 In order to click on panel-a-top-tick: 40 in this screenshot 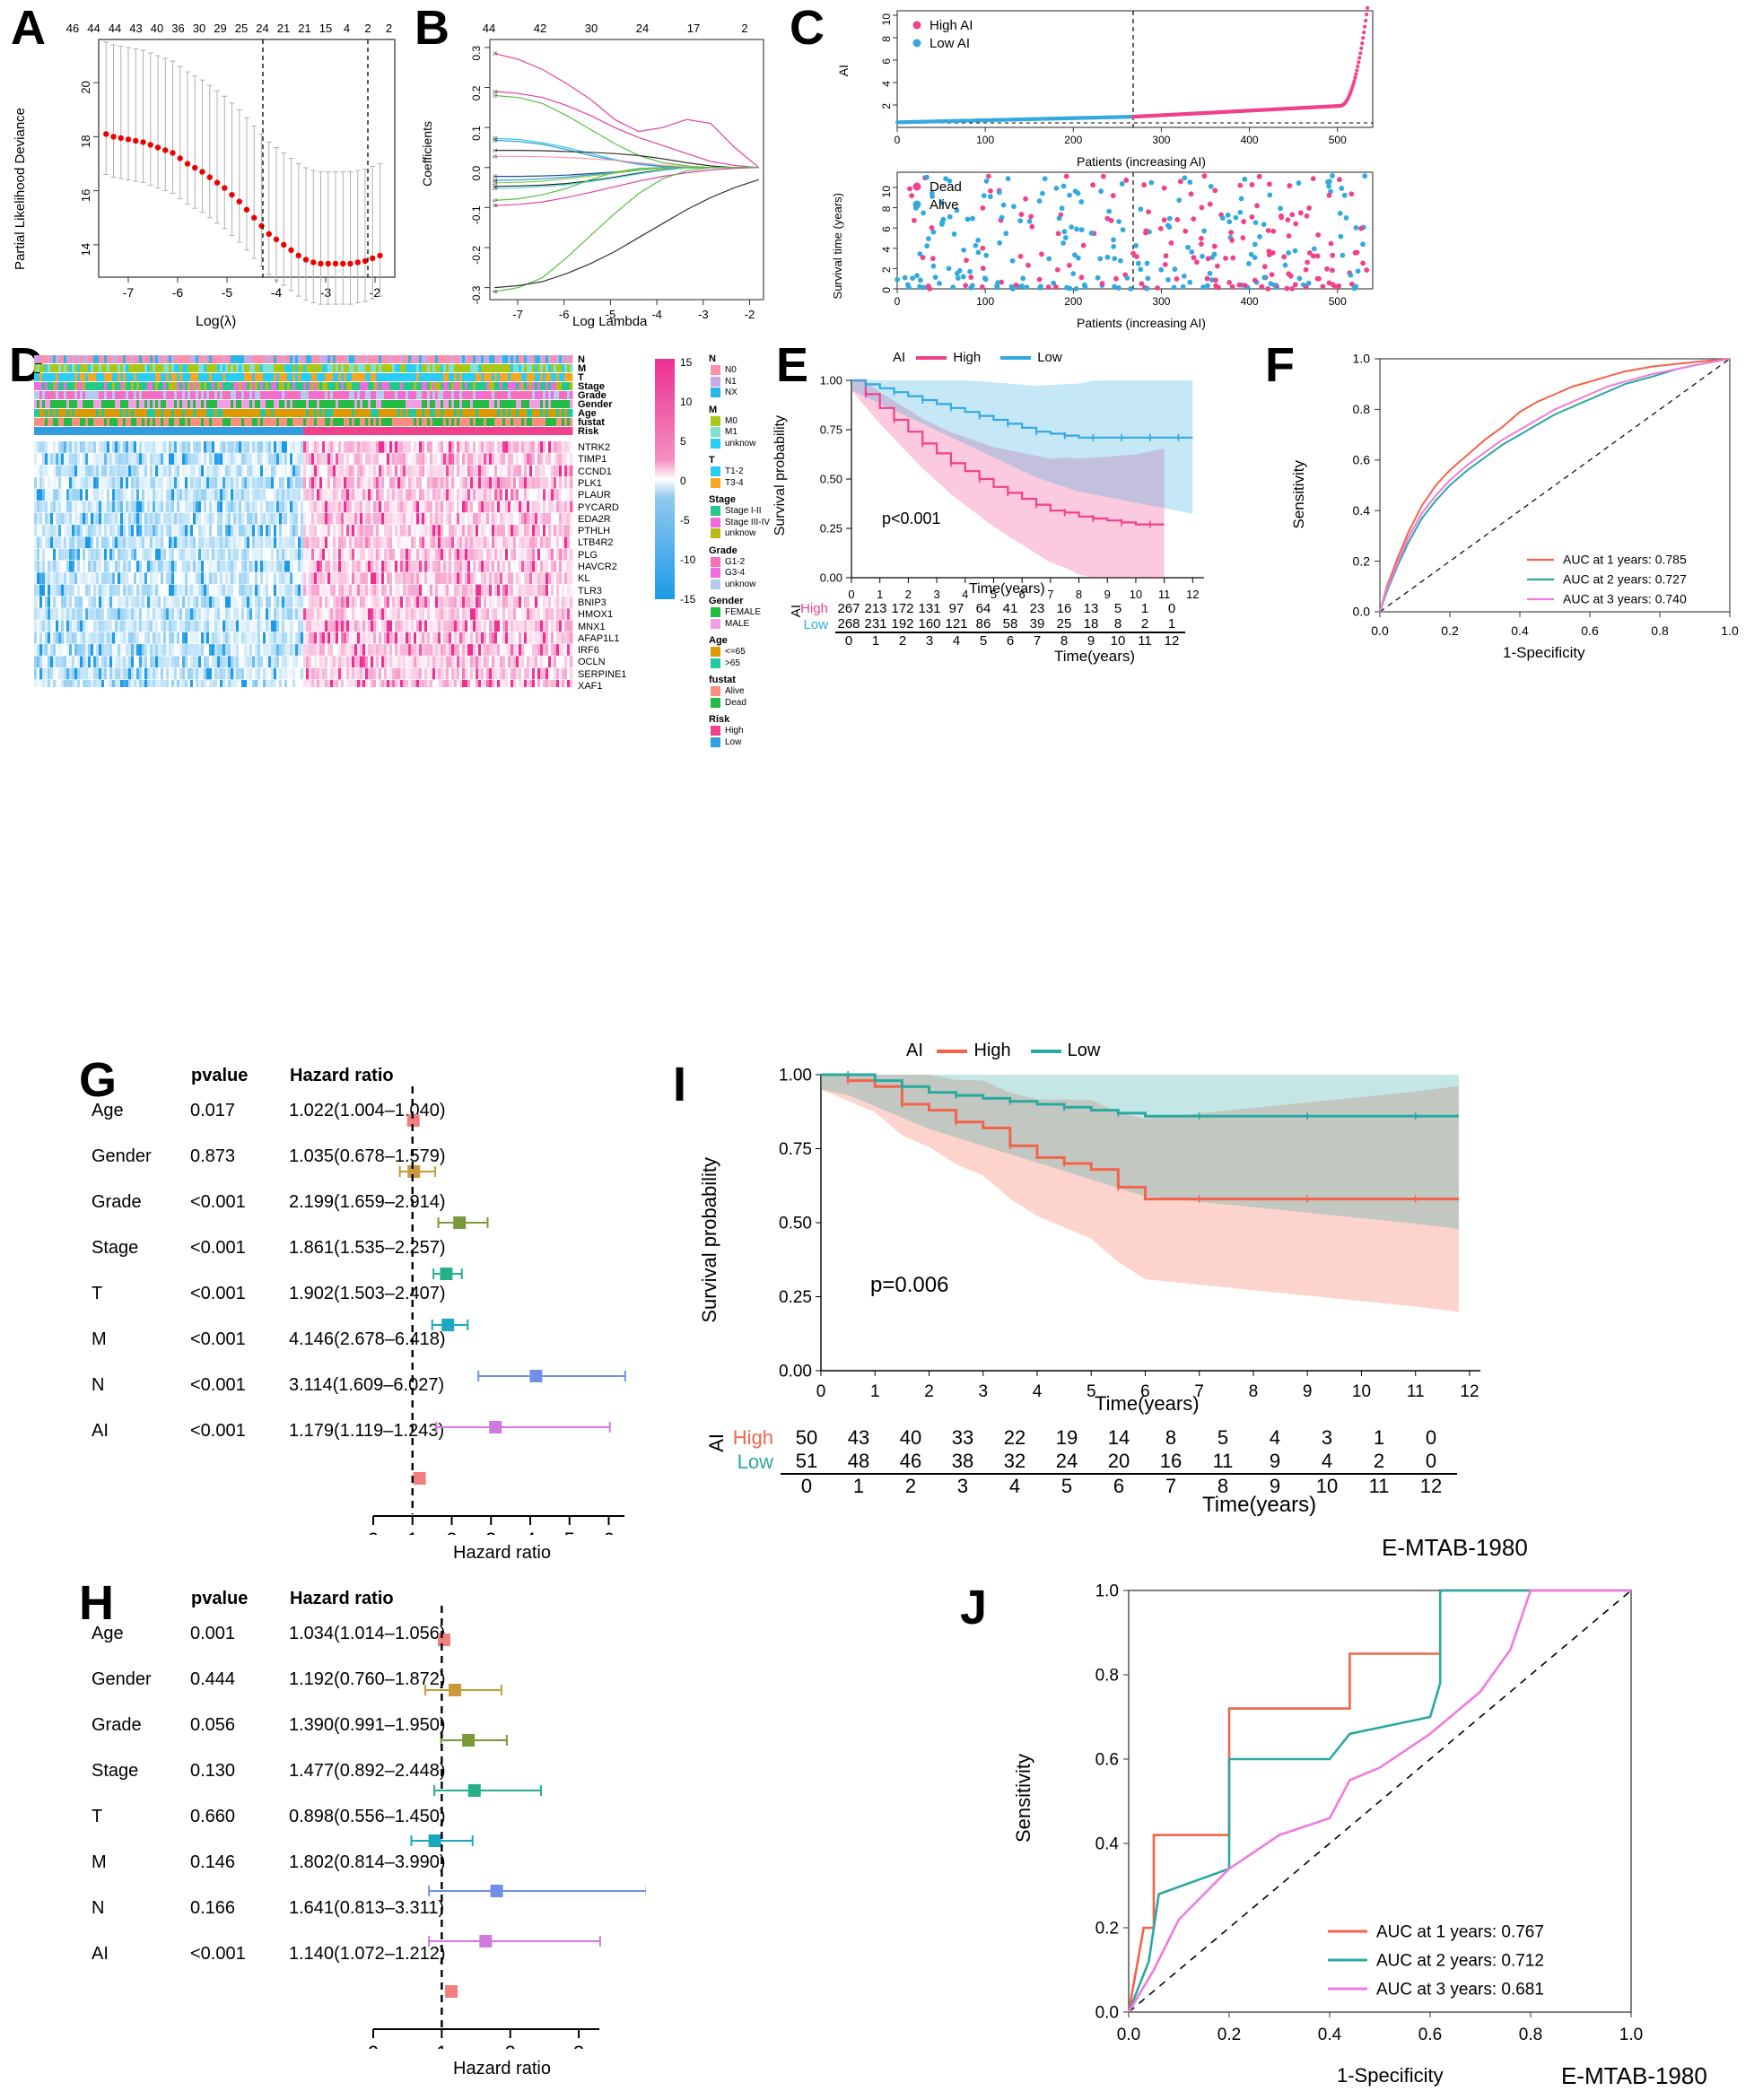, I will do `click(157, 29)`.